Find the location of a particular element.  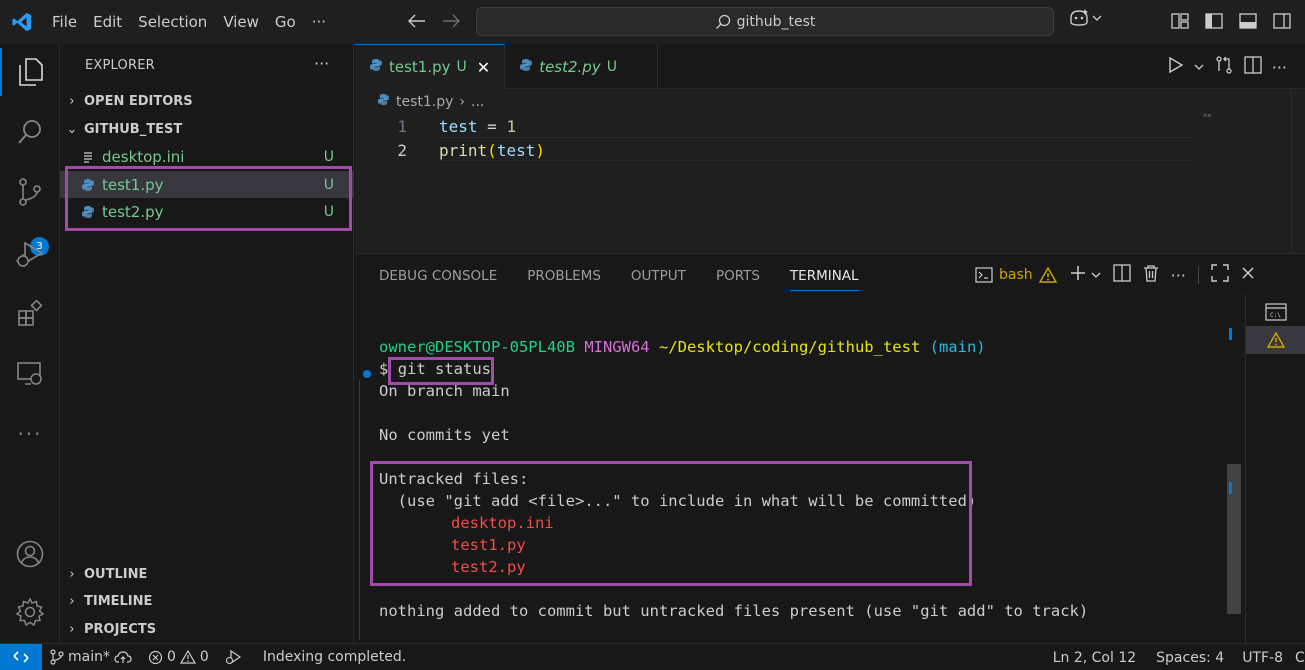

accounts-icon is located at coordinates (30, 554).